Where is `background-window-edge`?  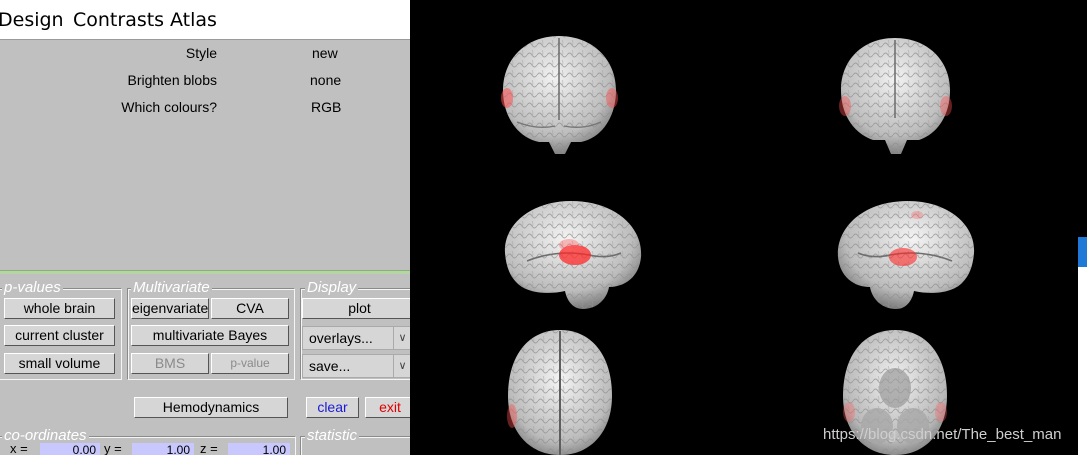
background-window-edge is located at coordinates (1082, 252).